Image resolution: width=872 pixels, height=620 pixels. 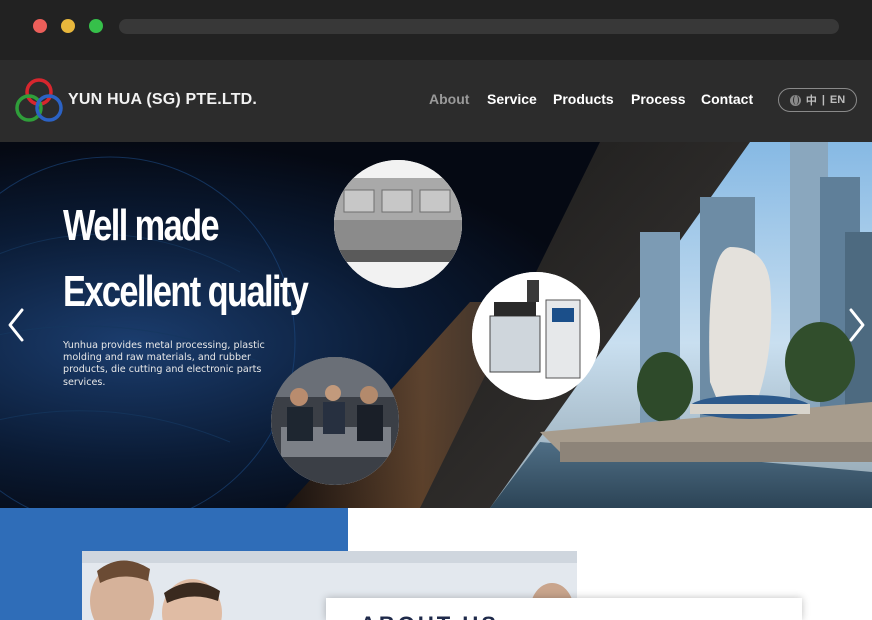 What do you see at coordinates (817, 100) in the screenshot?
I see `language-switcher: 中 | EN` at bounding box center [817, 100].